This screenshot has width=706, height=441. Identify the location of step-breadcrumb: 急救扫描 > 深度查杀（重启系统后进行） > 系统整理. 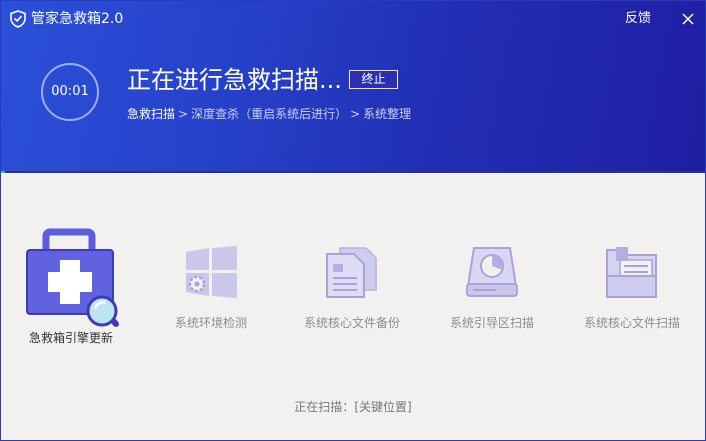
(269, 114).